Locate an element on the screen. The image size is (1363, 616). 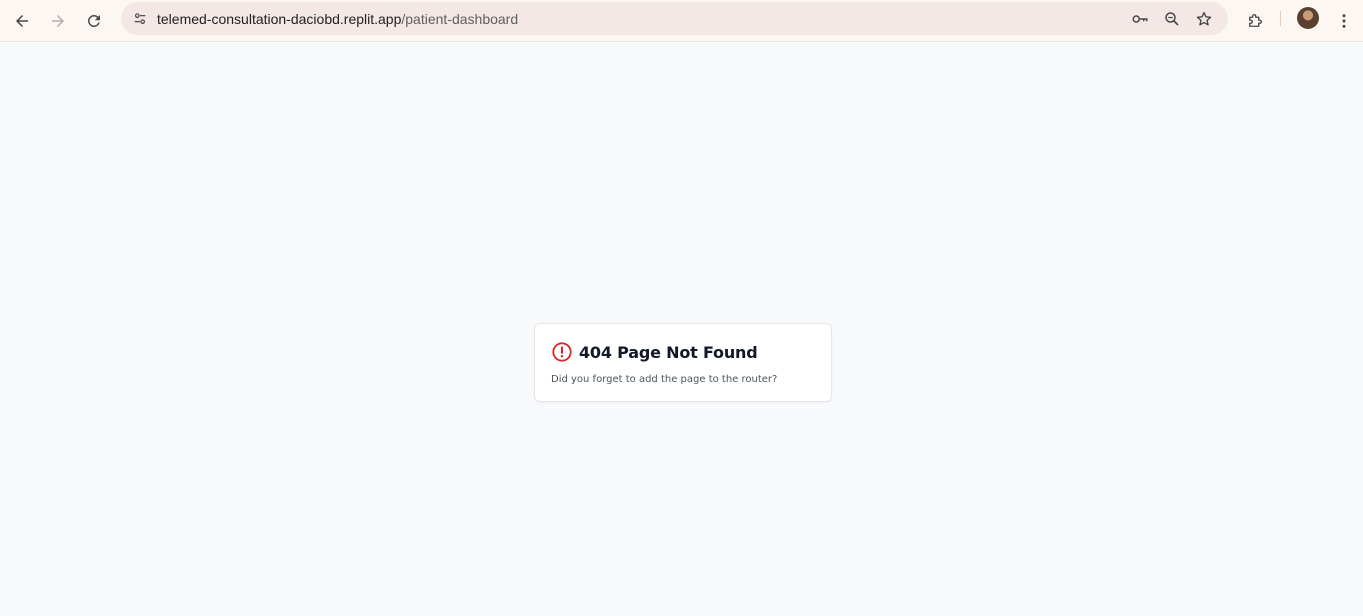
kebab-menu-icon is located at coordinates (1344, 21).